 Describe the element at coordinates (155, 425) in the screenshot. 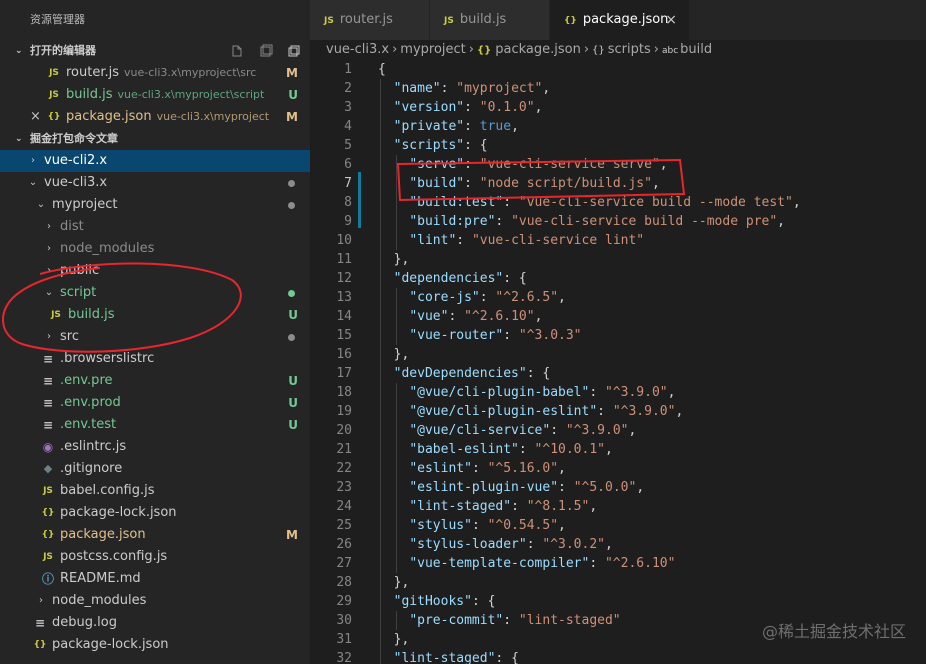

I see `tree-item-env-test: ≡ .env.test U` at that location.